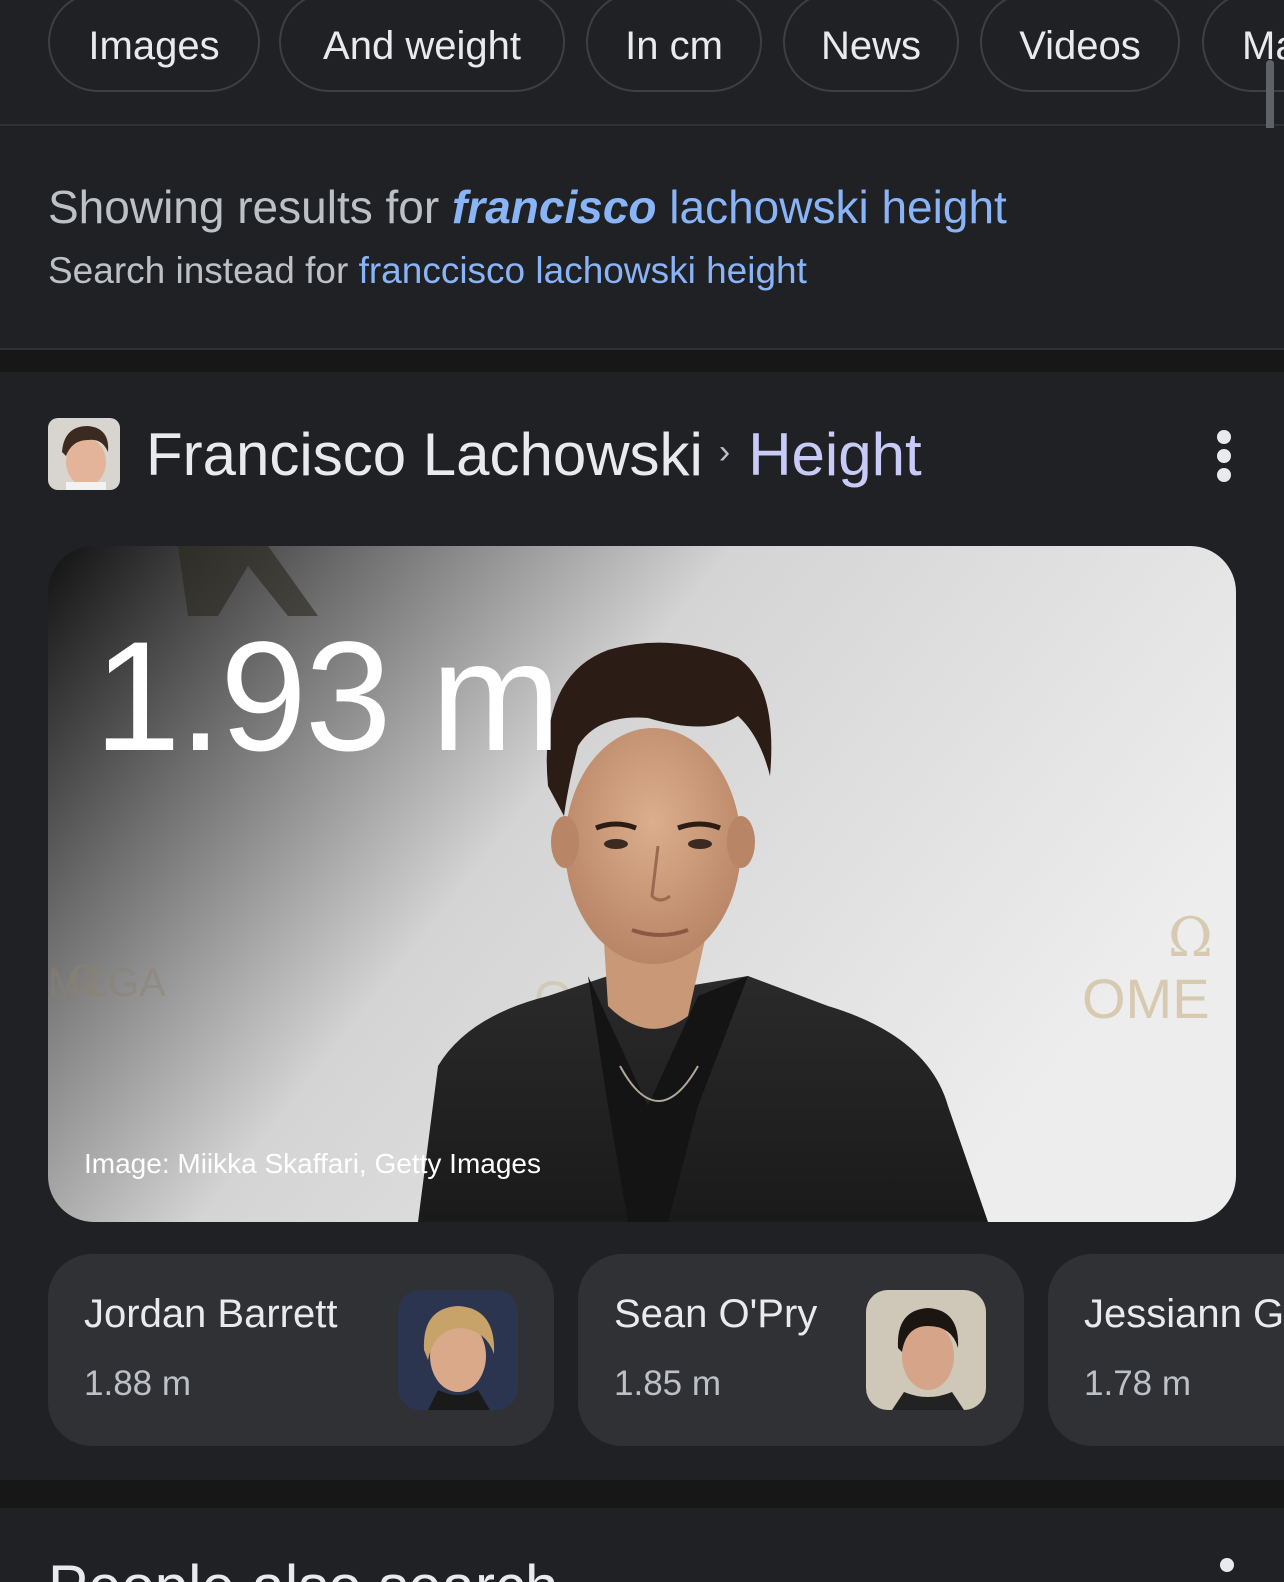 The image size is (1284, 1582). What do you see at coordinates (554, 207) in the screenshot?
I see `corrected-term: francisco` at bounding box center [554, 207].